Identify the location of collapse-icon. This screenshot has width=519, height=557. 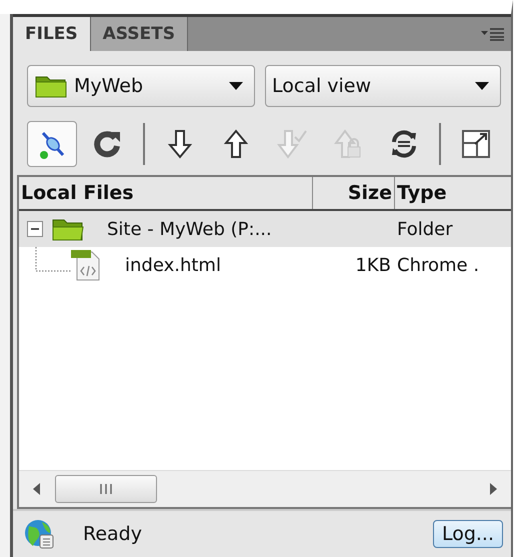
(35, 229).